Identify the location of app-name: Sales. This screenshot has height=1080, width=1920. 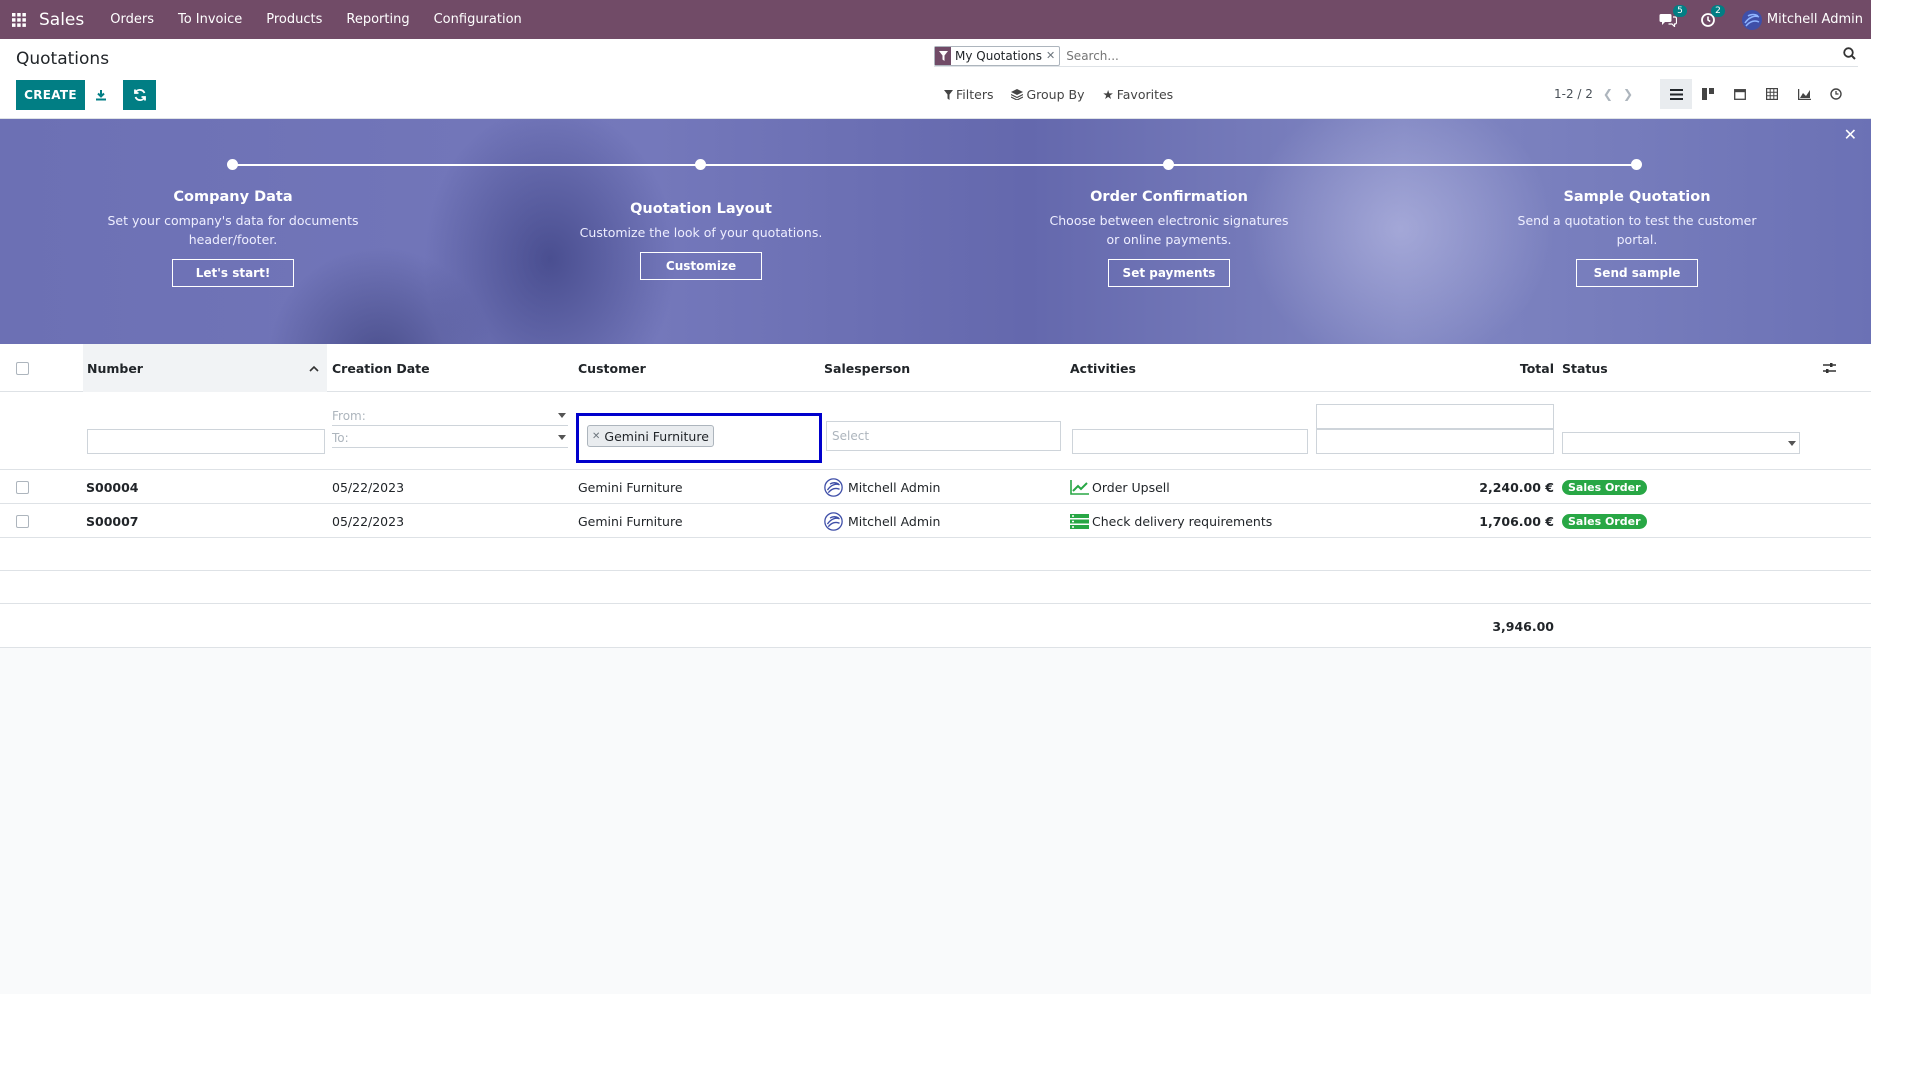
(61, 20).